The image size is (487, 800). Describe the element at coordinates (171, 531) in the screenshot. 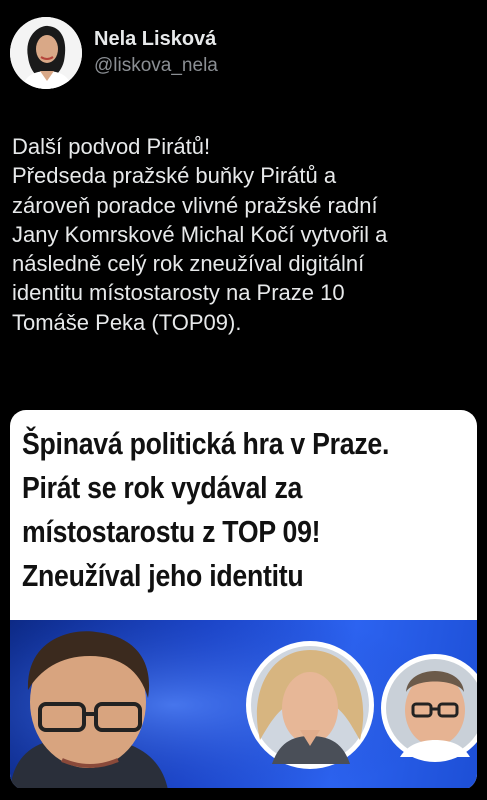

I see `headline-line: místostarostu z TOP 09!` at that location.